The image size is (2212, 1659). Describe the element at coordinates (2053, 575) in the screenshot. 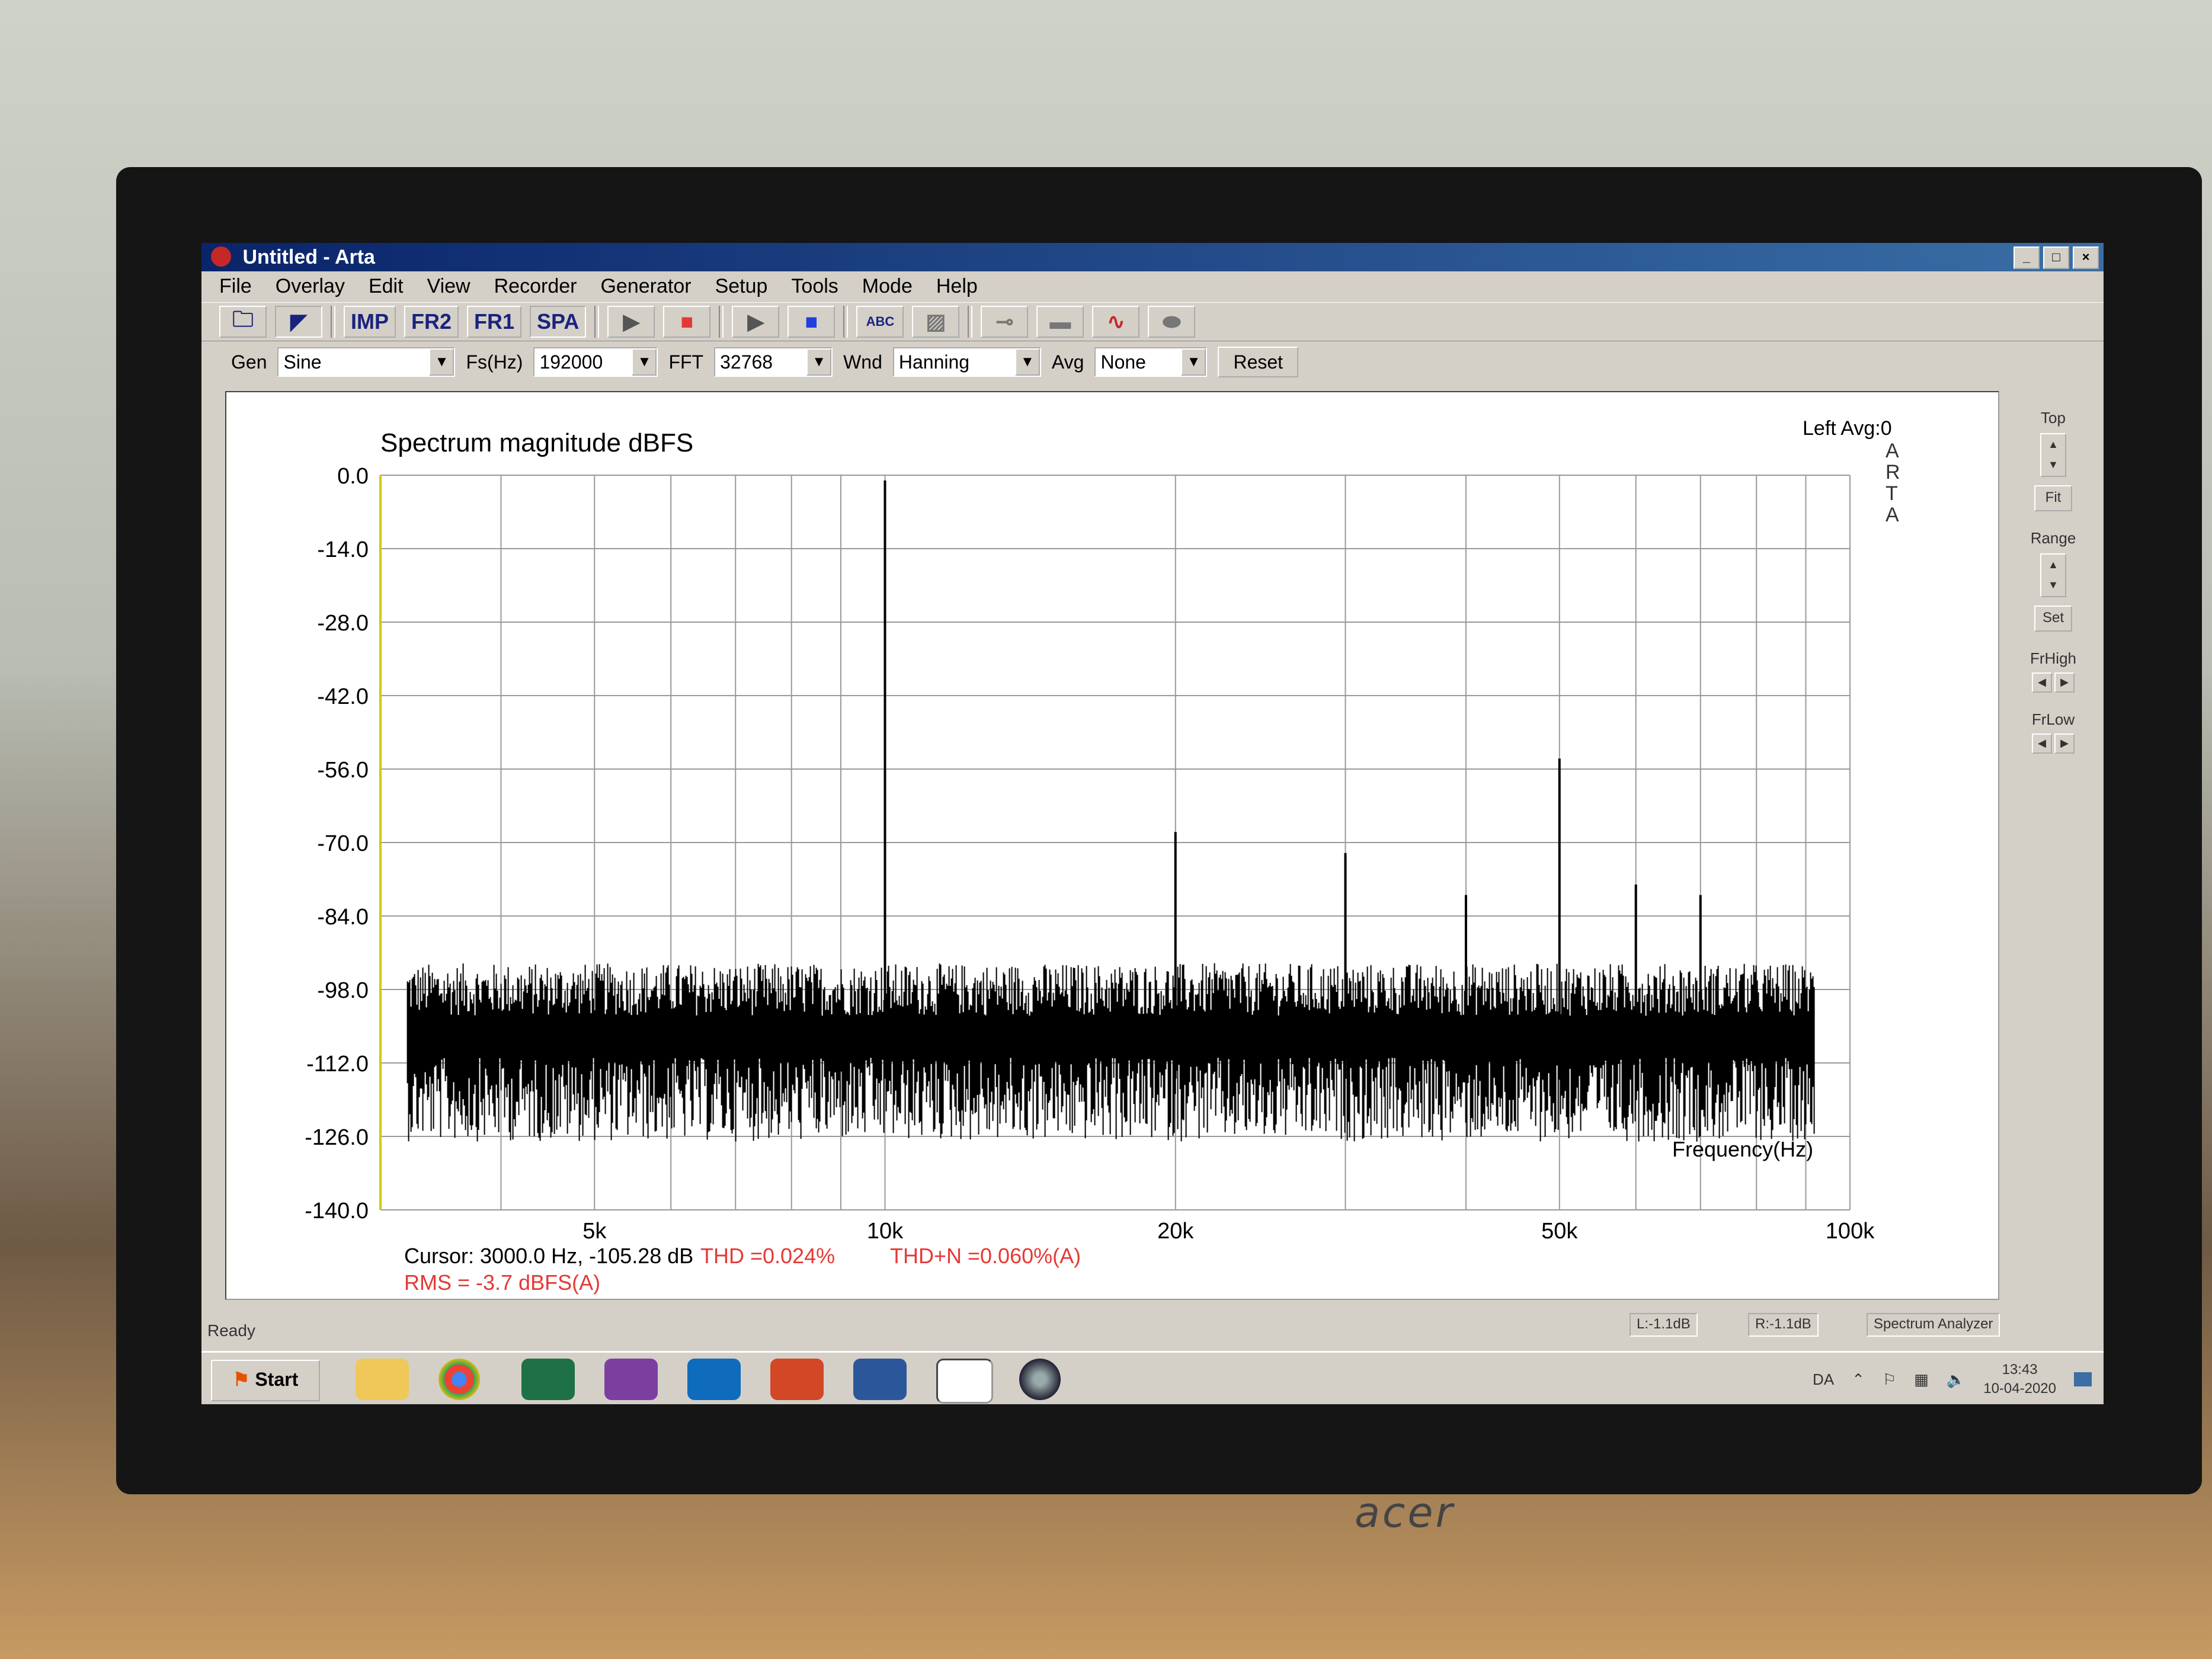

I see `range-spinner: ▲ ▼` at that location.